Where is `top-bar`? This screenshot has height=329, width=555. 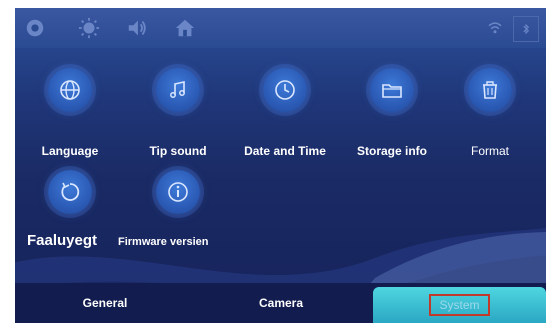 top-bar is located at coordinates (280, 28).